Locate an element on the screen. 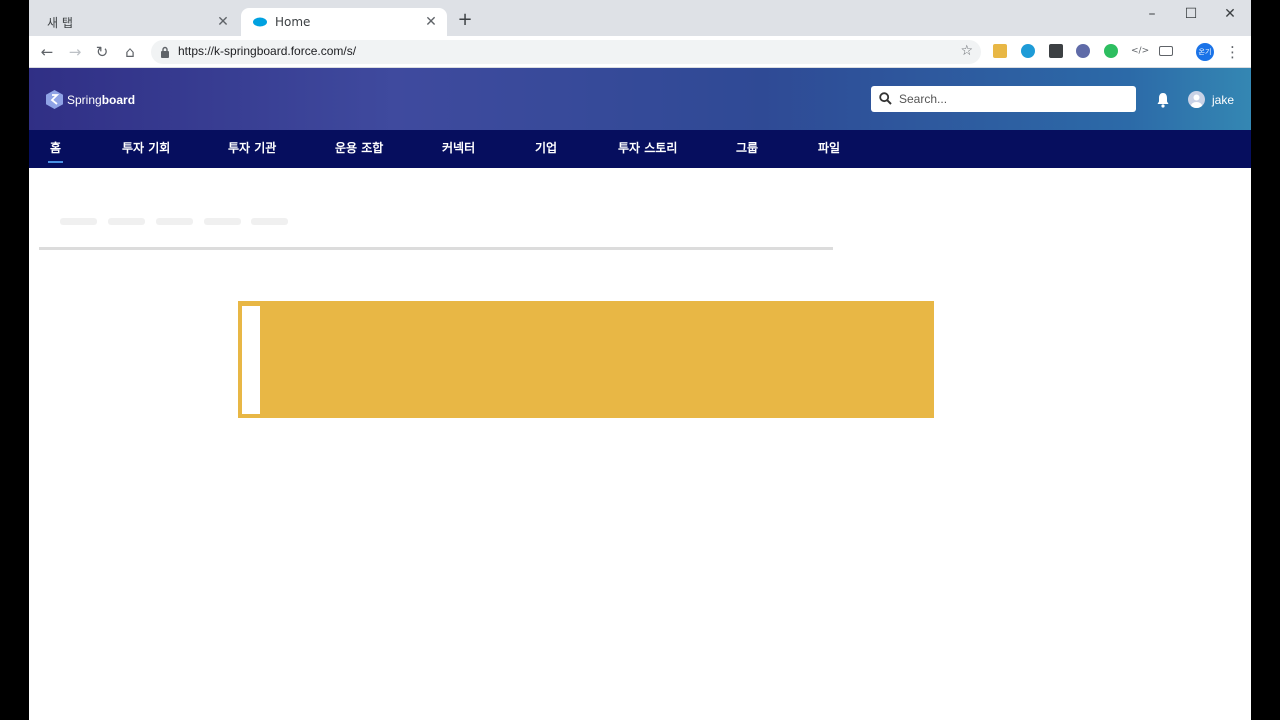 This screenshot has width=1280, height=720. nav-item-companies: 기업 is located at coordinates (546, 149).